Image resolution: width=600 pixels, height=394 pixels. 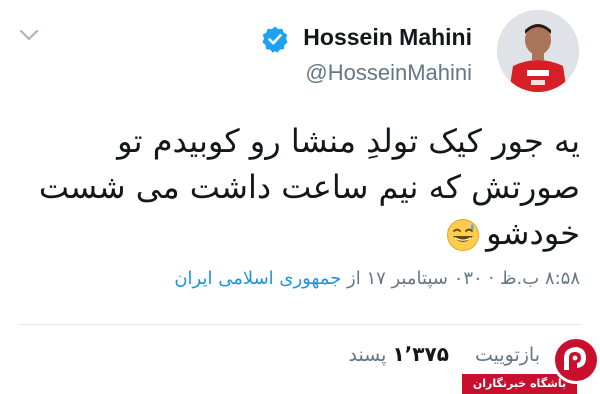 What do you see at coordinates (463, 235) in the screenshot?
I see `grinning-sweat-emoji-icon` at bounding box center [463, 235].